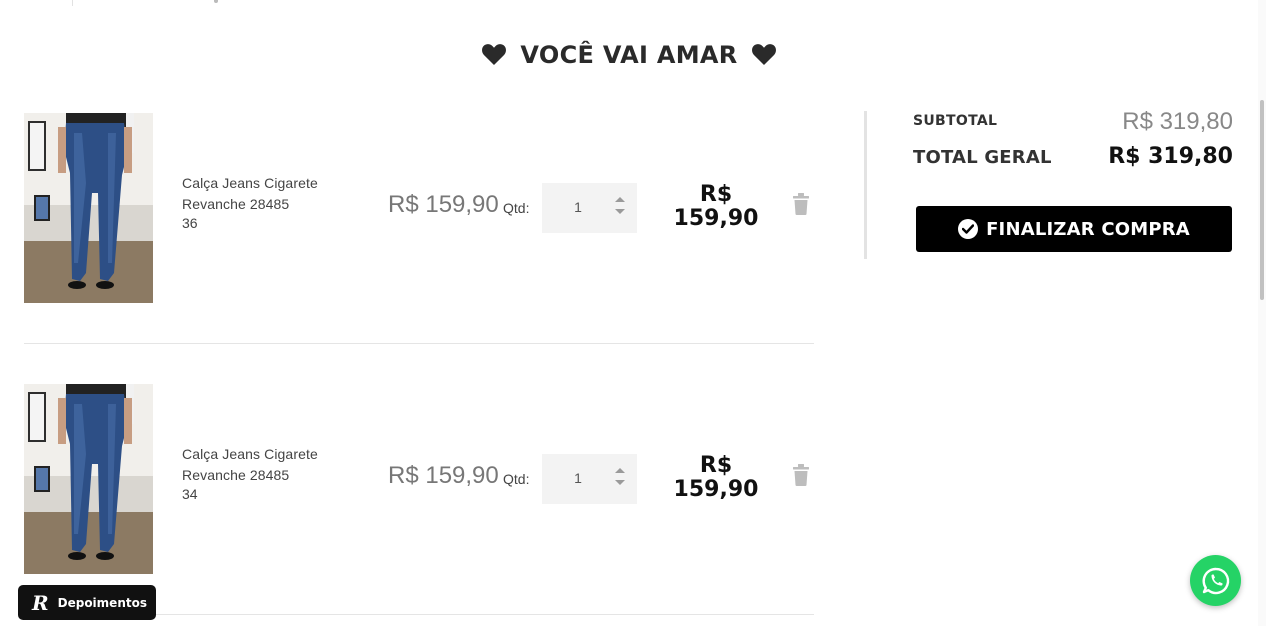  Describe the element at coordinates (190, 494) in the screenshot. I see `product-size: 34` at that location.